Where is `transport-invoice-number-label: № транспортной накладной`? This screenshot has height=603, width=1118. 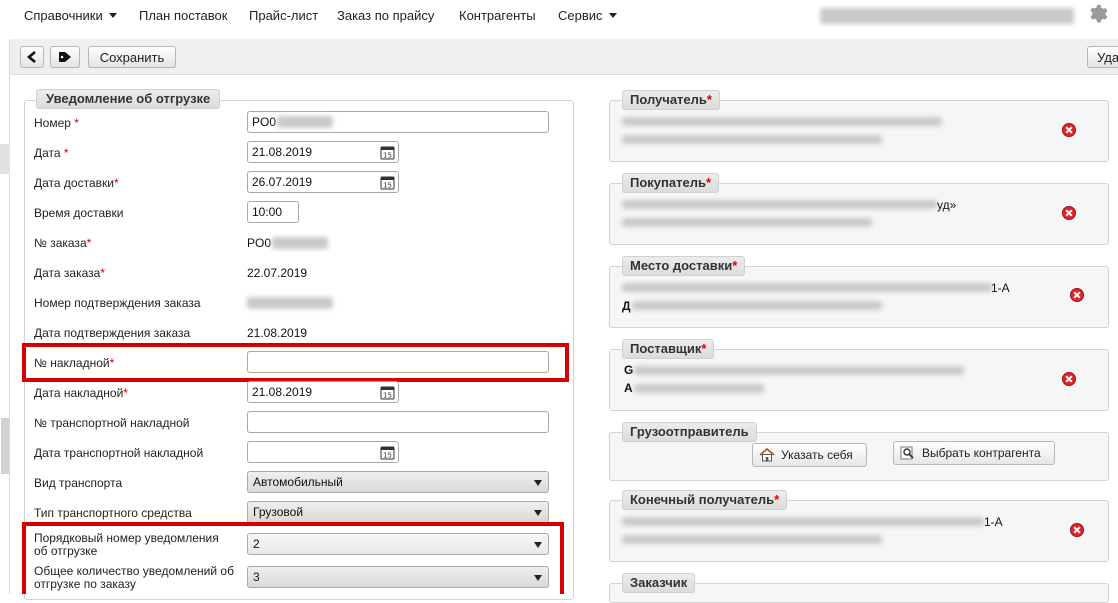
transport-invoice-number-label: № транспортной накладной is located at coordinates (112, 423).